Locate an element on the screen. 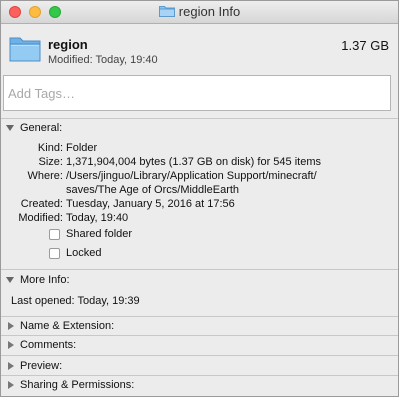  created-value: Tuesday, January 5, 2016 at 17:56 is located at coordinates (150, 204).